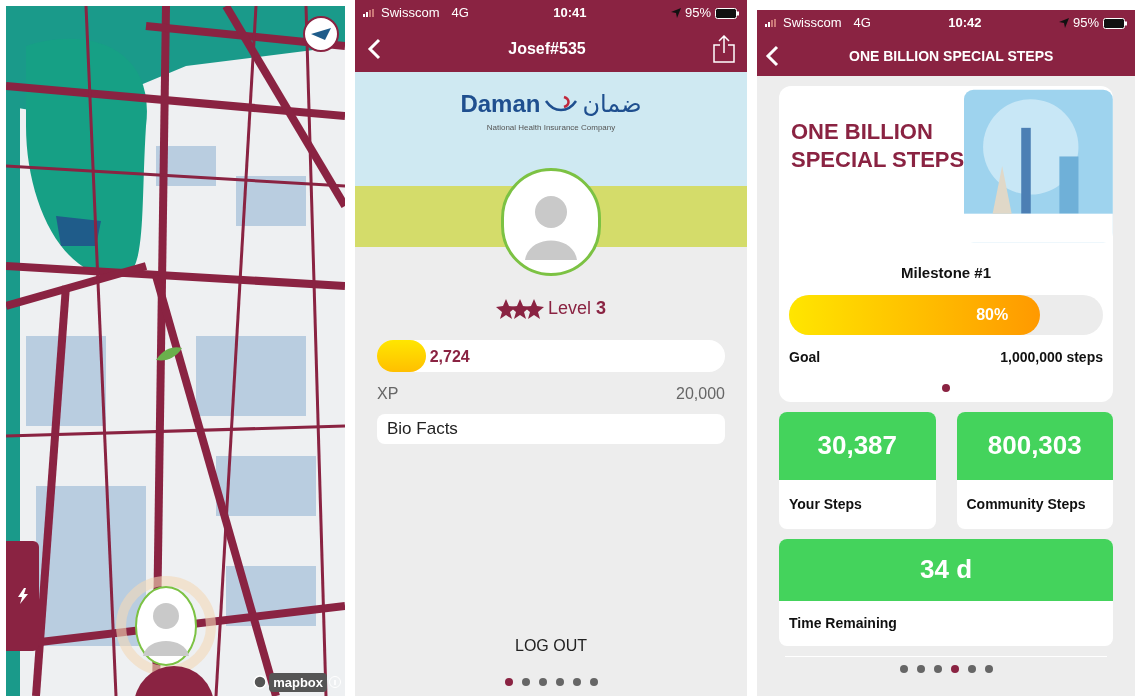  Describe the element at coordinates (22, 596) in the screenshot. I see `lightning-icon` at that location.